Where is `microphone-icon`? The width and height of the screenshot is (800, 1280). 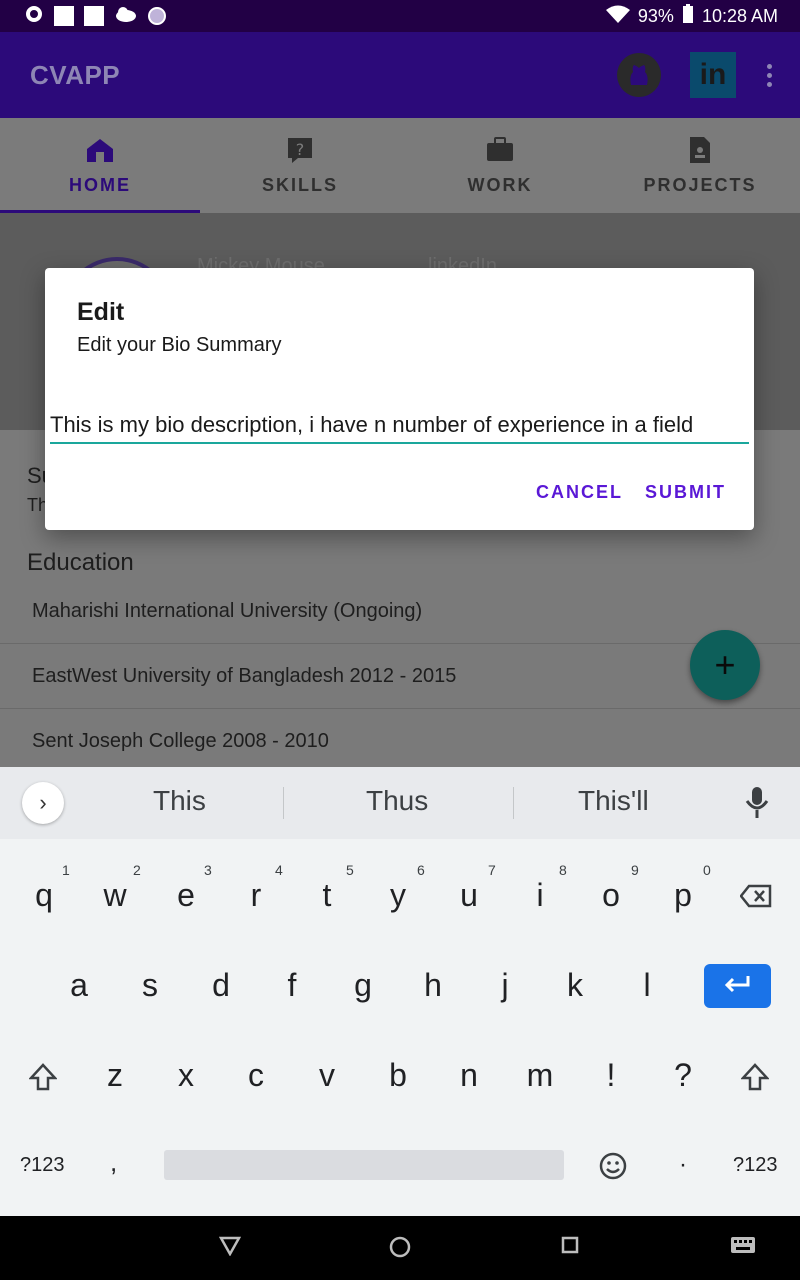
microphone-icon is located at coordinates (757, 803).